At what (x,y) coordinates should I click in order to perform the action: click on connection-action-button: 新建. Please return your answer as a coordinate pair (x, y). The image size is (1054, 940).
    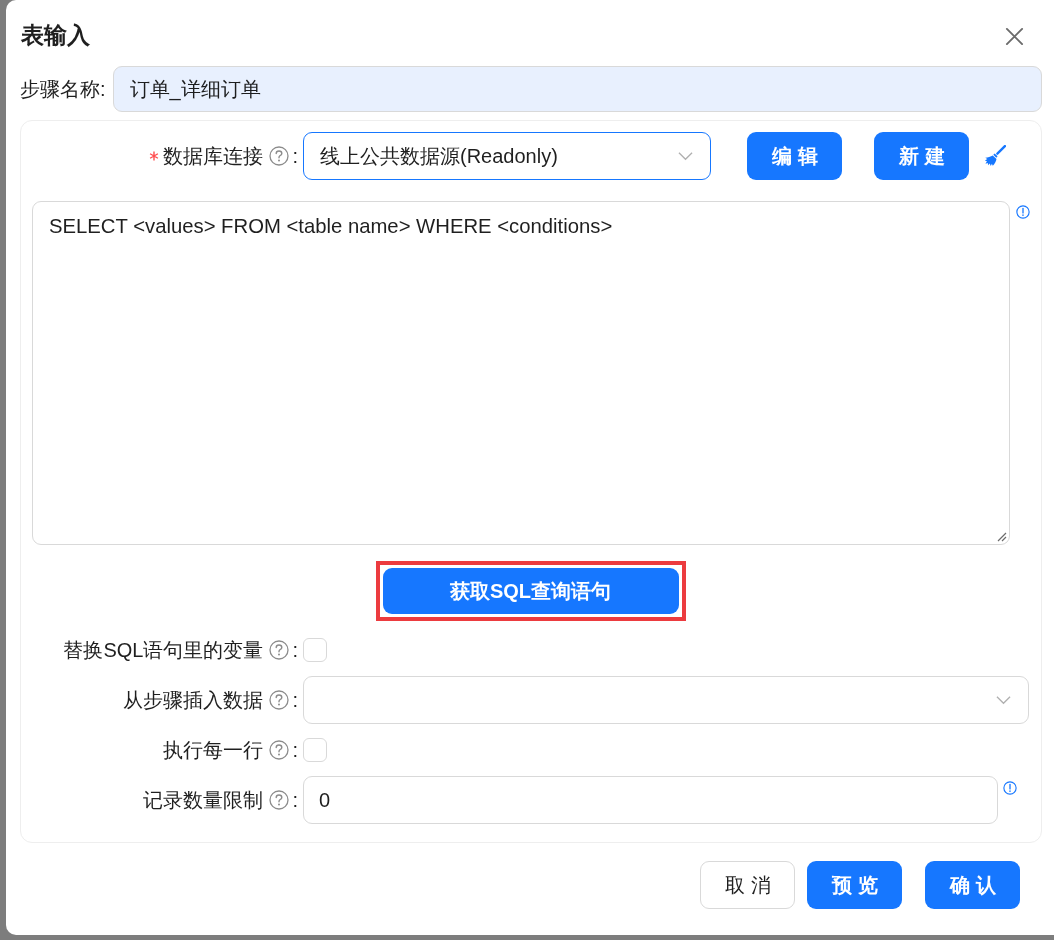
    Looking at the image, I should click on (921, 156).